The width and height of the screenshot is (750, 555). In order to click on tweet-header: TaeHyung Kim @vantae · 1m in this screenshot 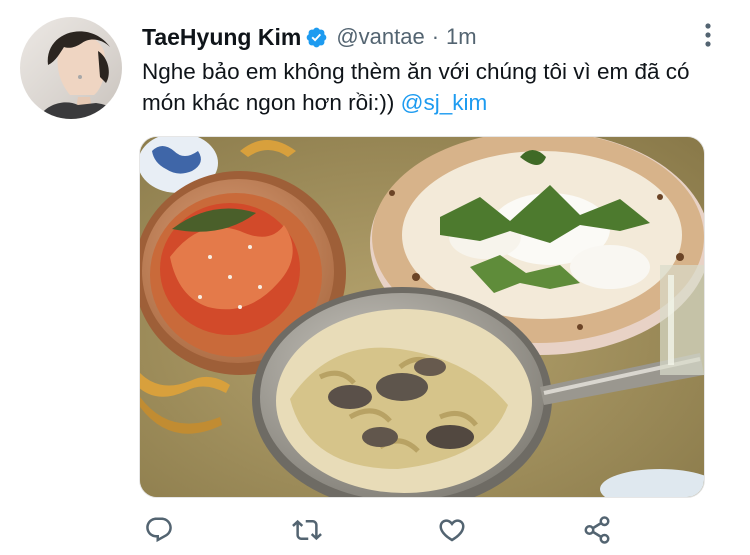, I will do `click(309, 37)`.